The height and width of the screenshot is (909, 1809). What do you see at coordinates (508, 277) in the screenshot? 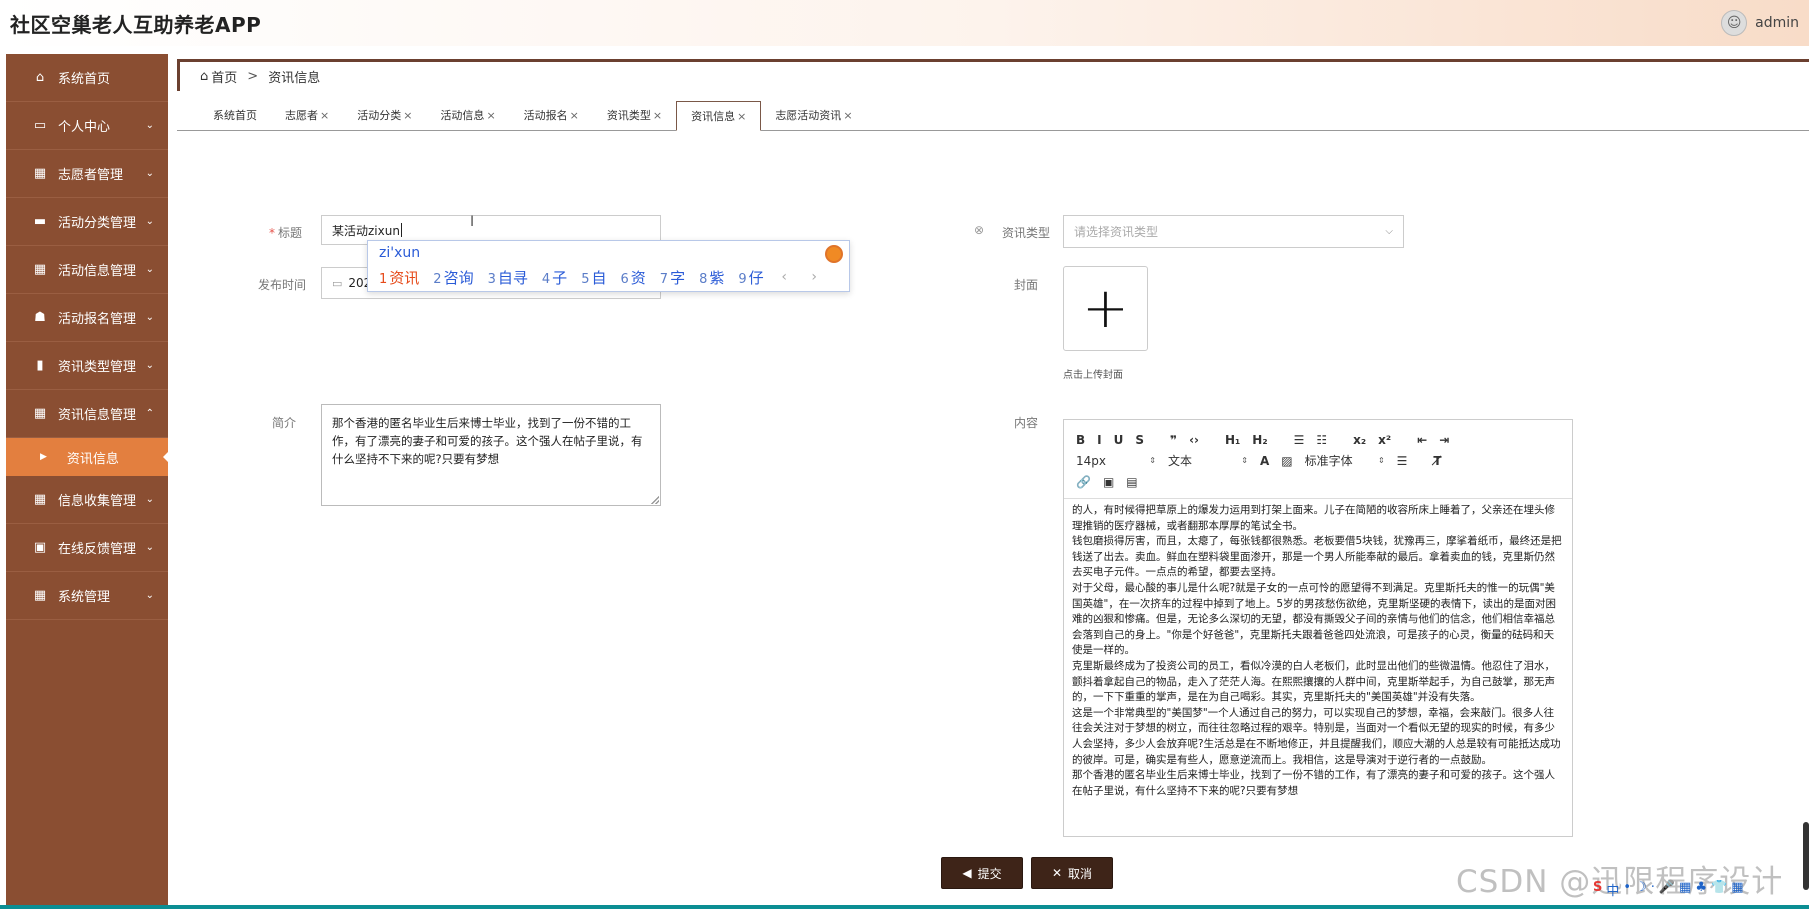
I see `ime-candidate: 3 自寻` at bounding box center [508, 277].